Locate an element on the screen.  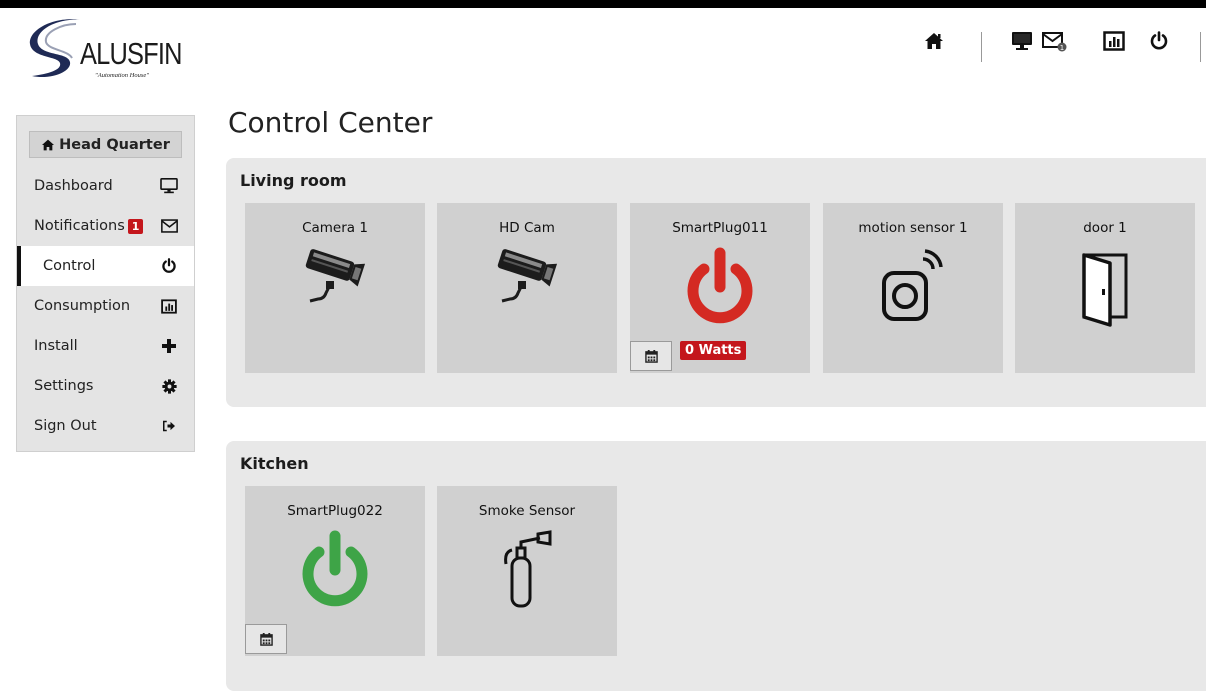
sidebar-item-label: Consumption is located at coordinates (82, 306).